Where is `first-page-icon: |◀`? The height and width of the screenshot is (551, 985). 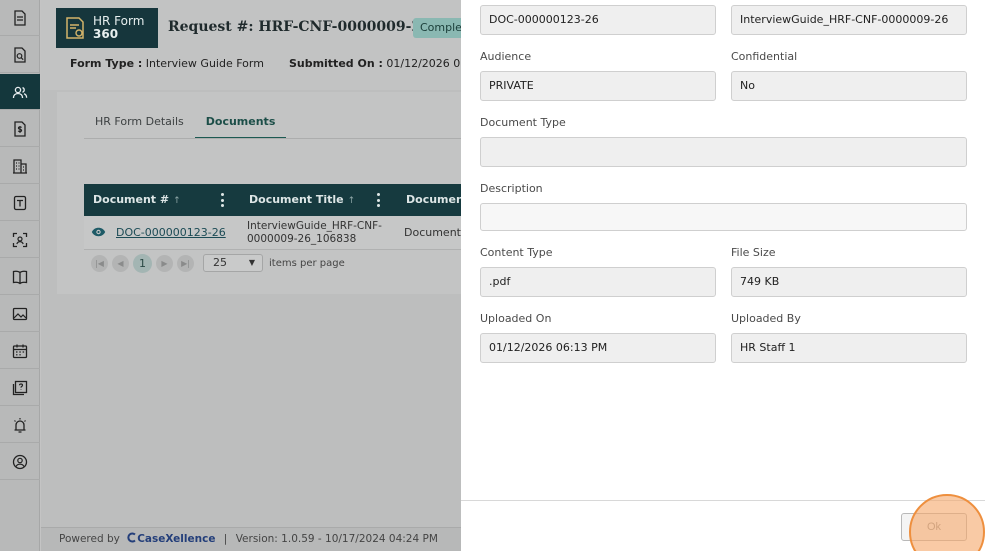 first-page-icon: |◀ is located at coordinates (99, 263).